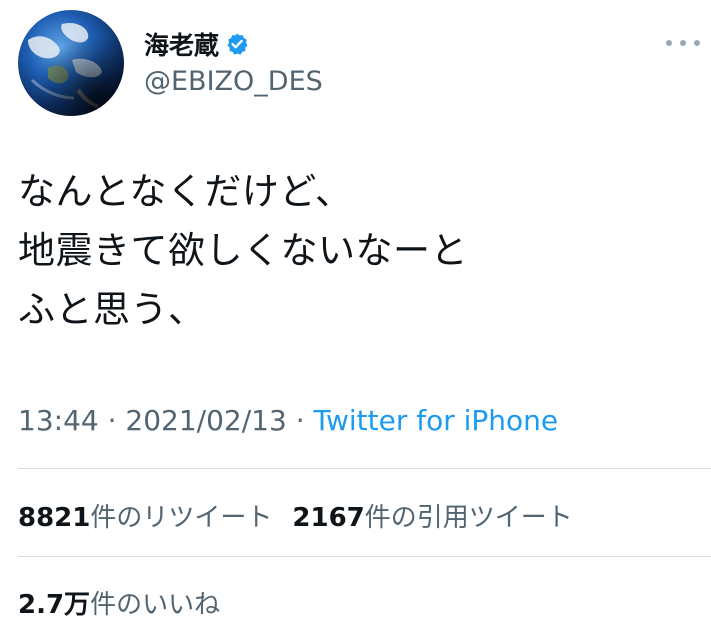 Image resolution: width=711 pixels, height=631 pixels. What do you see at coordinates (185, 191) in the screenshot?
I see `tweet-line: なんとなくだけど、` at bounding box center [185, 191].